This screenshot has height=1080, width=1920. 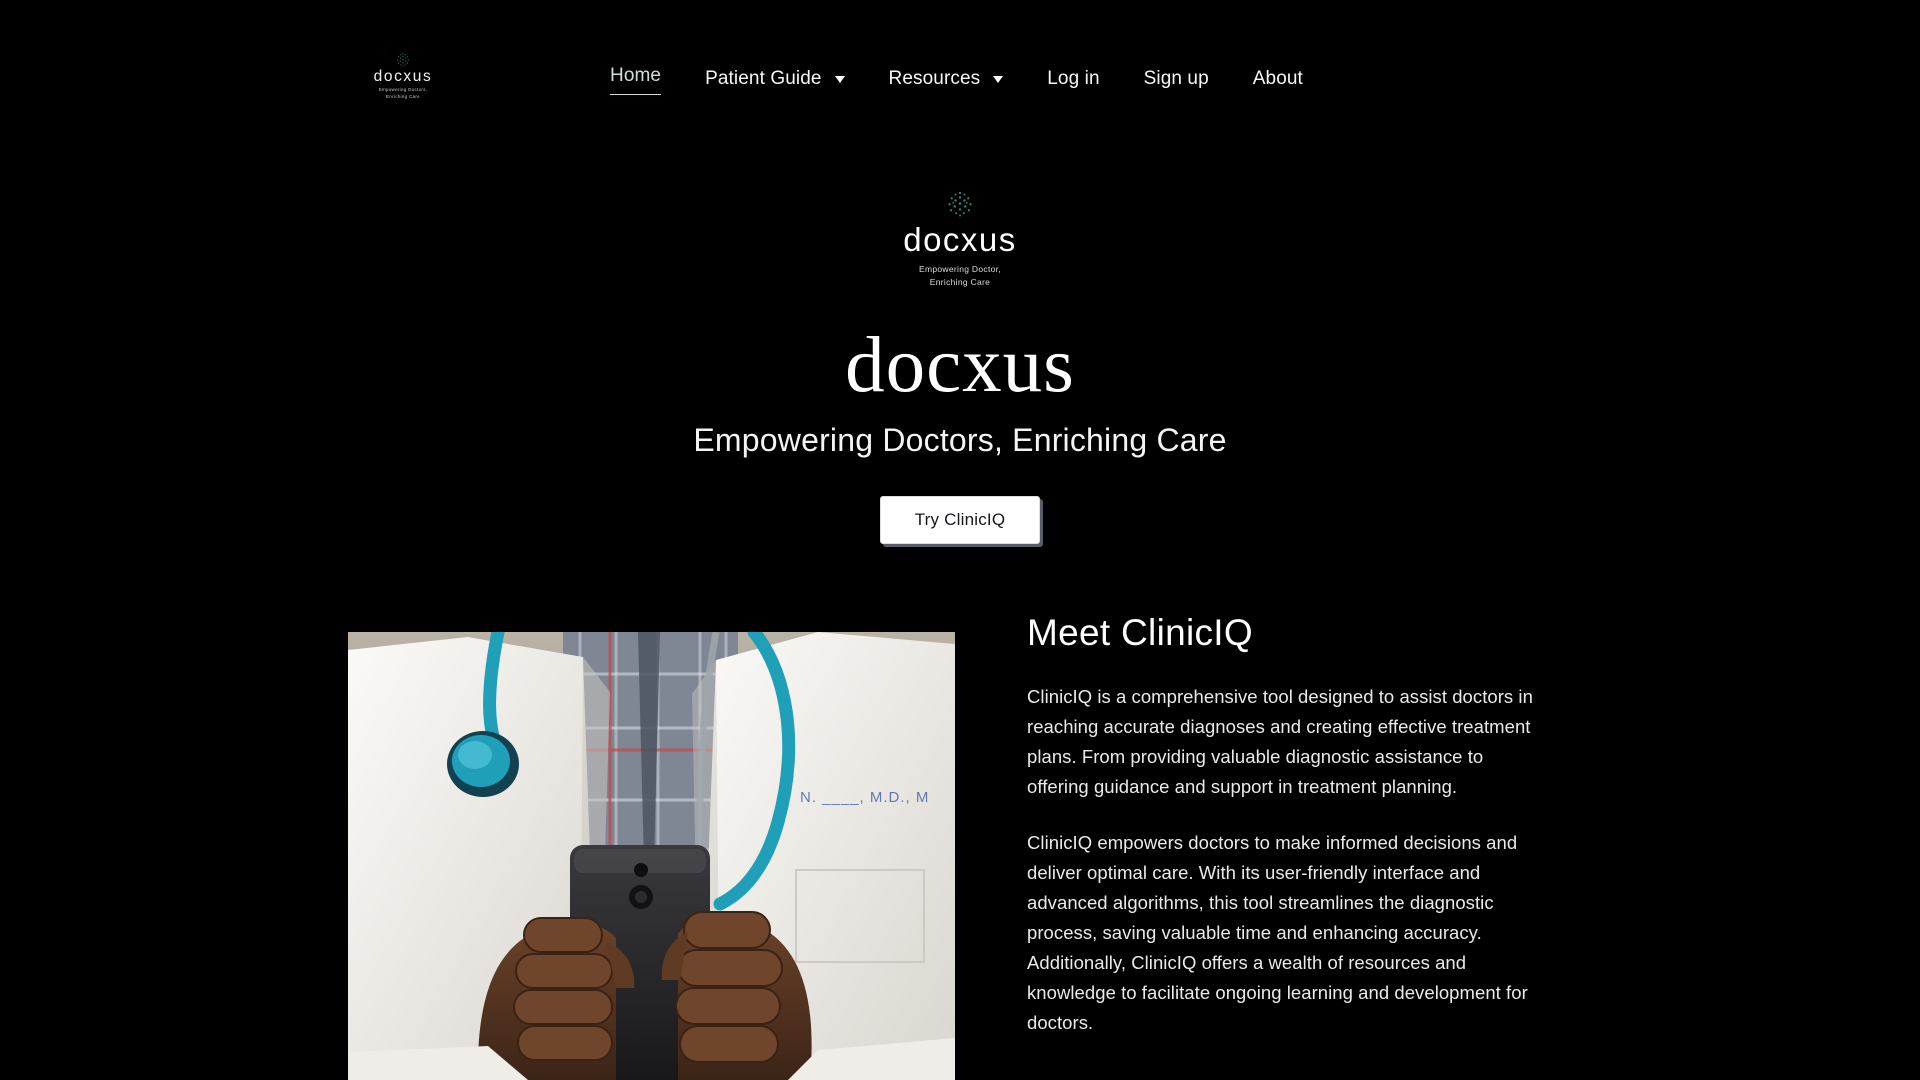 I want to click on nav-item-label: About, so click(x=1277, y=78).